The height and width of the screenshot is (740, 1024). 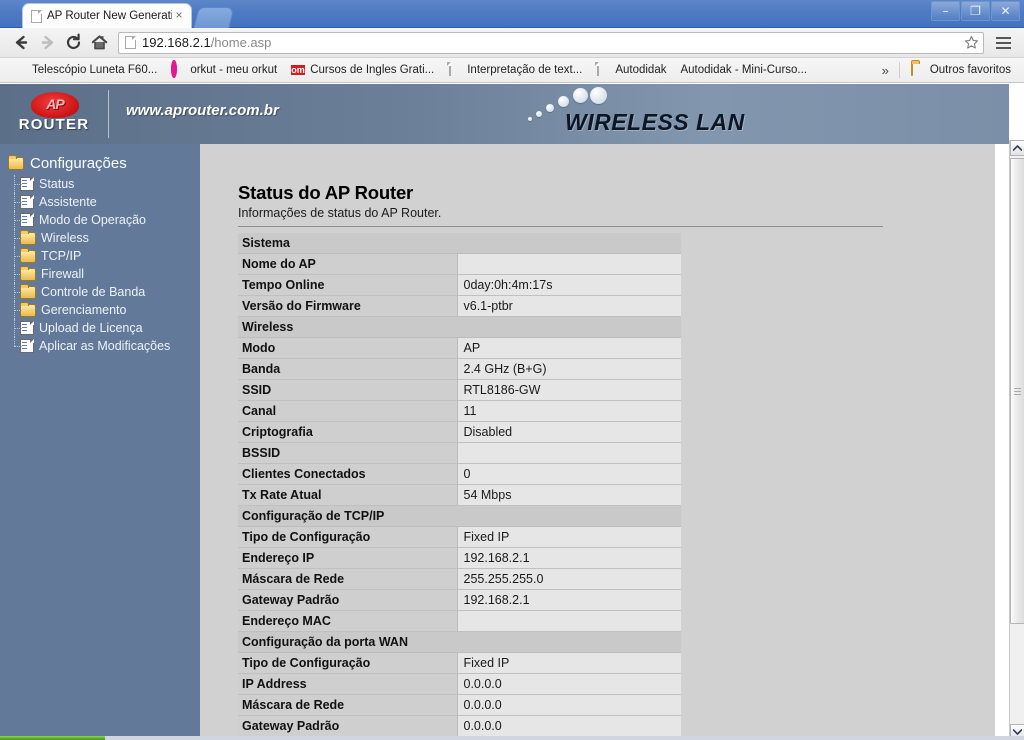 What do you see at coordinates (1003, 43) in the screenshot?
I see `chrome-menu-icon` at bounding box center [1003, 43].